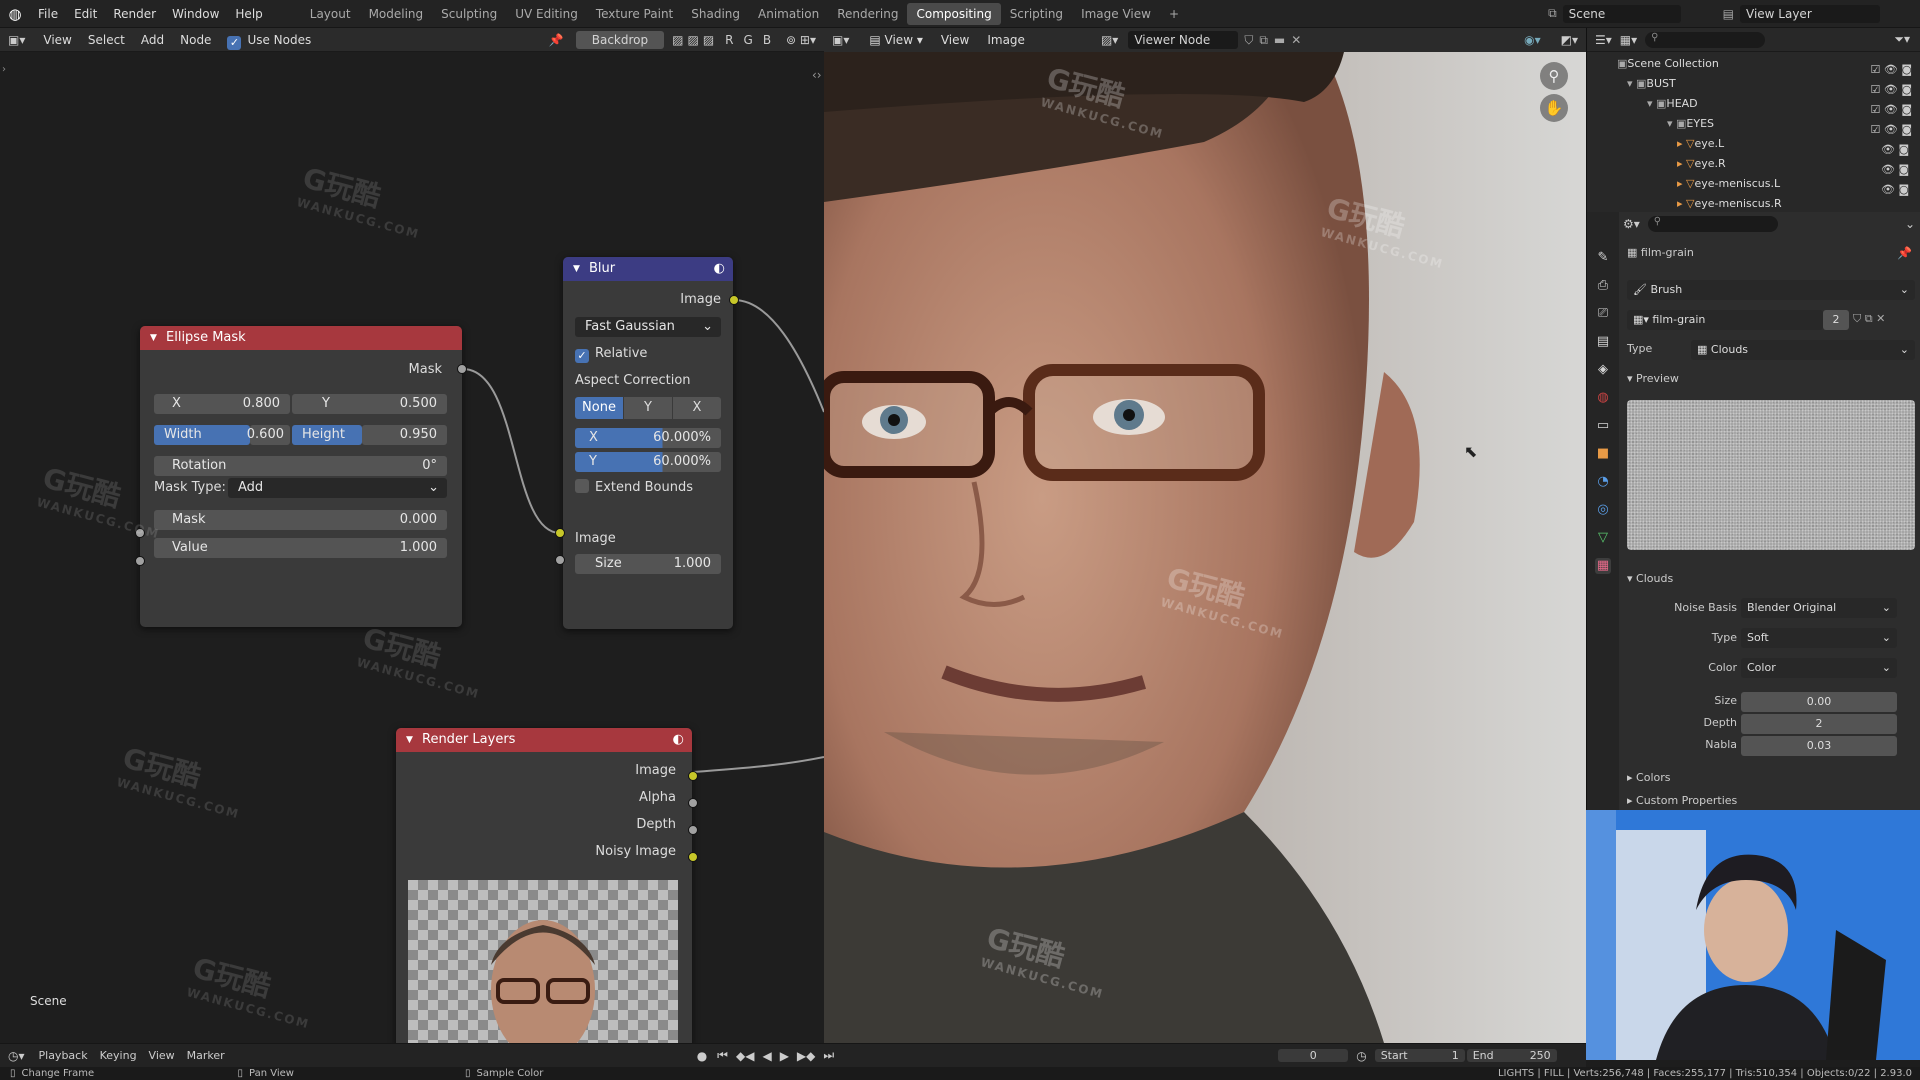 This screenshot has width=1920, height=1080. What do you see at coordinates (57, 40) in the screenshot?
I see `node-view-menu: View` at bounding box center [57, 40].